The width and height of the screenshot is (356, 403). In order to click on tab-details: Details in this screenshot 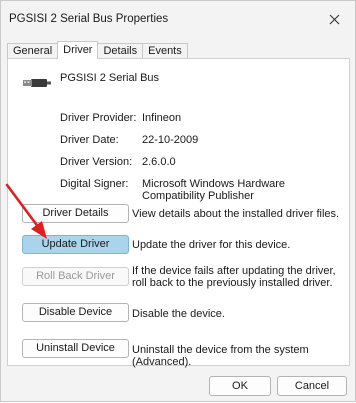, I will do `click(120, 51)`.